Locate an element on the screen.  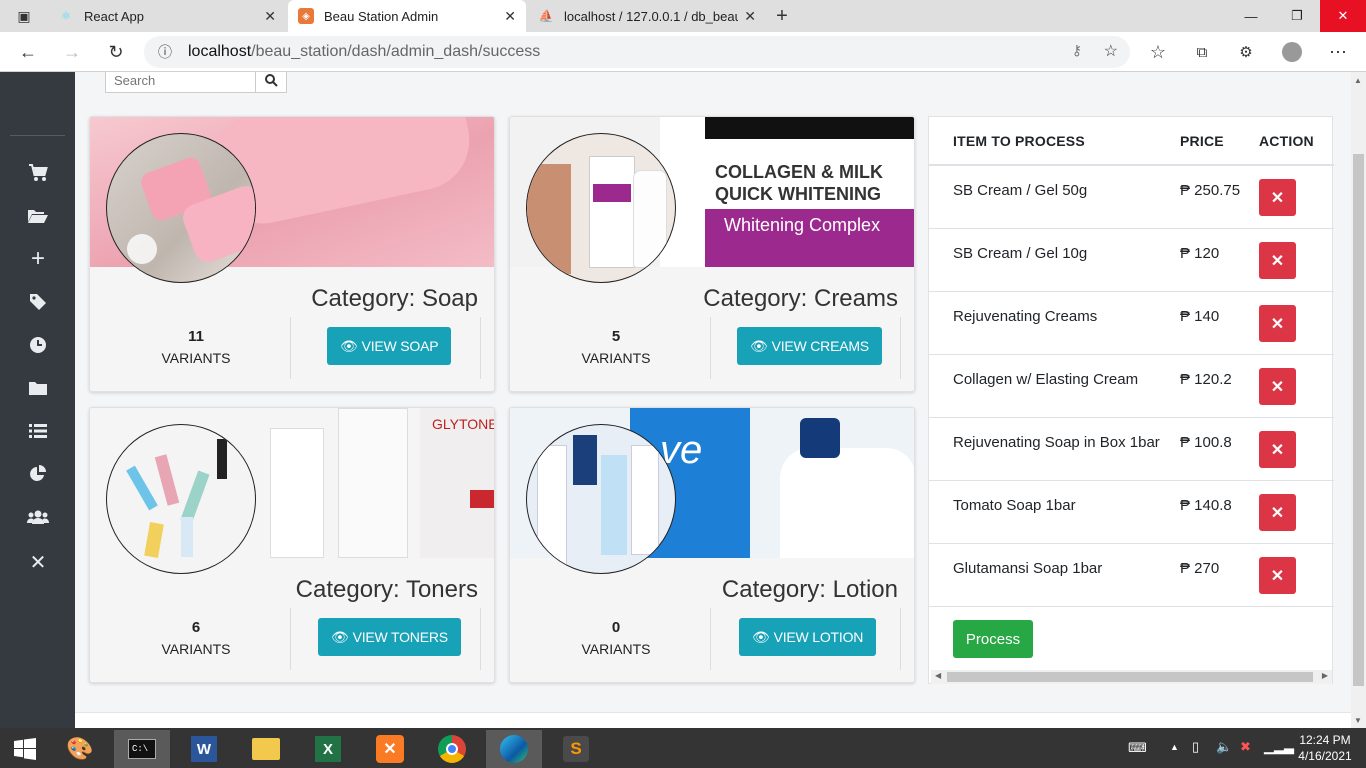
cart-icon is located at coordinates (38, 173).